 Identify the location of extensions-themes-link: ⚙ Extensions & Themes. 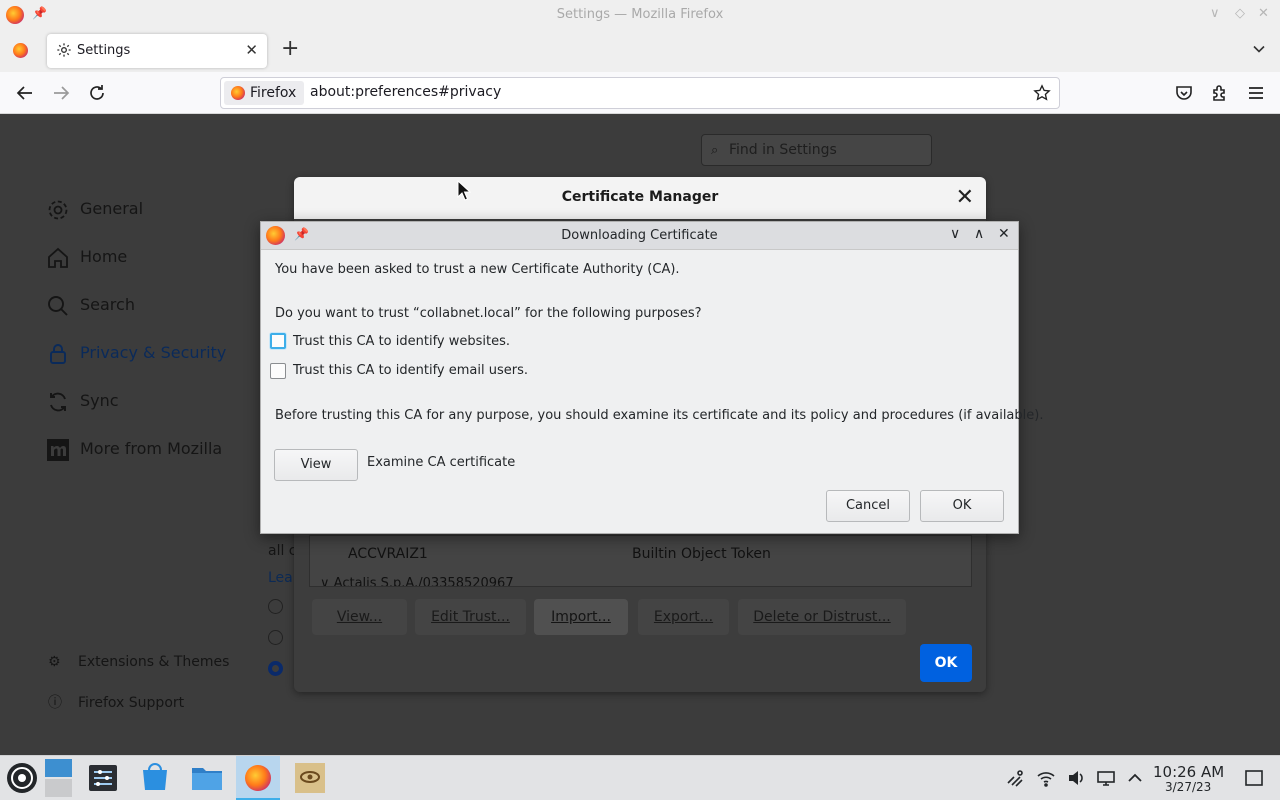
(138, 662).